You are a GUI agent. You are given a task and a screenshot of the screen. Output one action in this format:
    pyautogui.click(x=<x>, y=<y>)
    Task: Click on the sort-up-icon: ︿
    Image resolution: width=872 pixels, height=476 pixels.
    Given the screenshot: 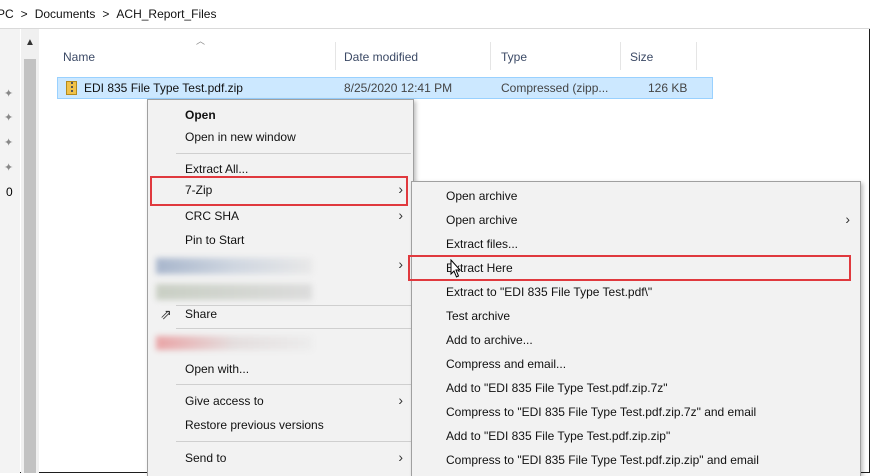 What is the action you would take?
    pyautogui.click(x=201, y=41)
    